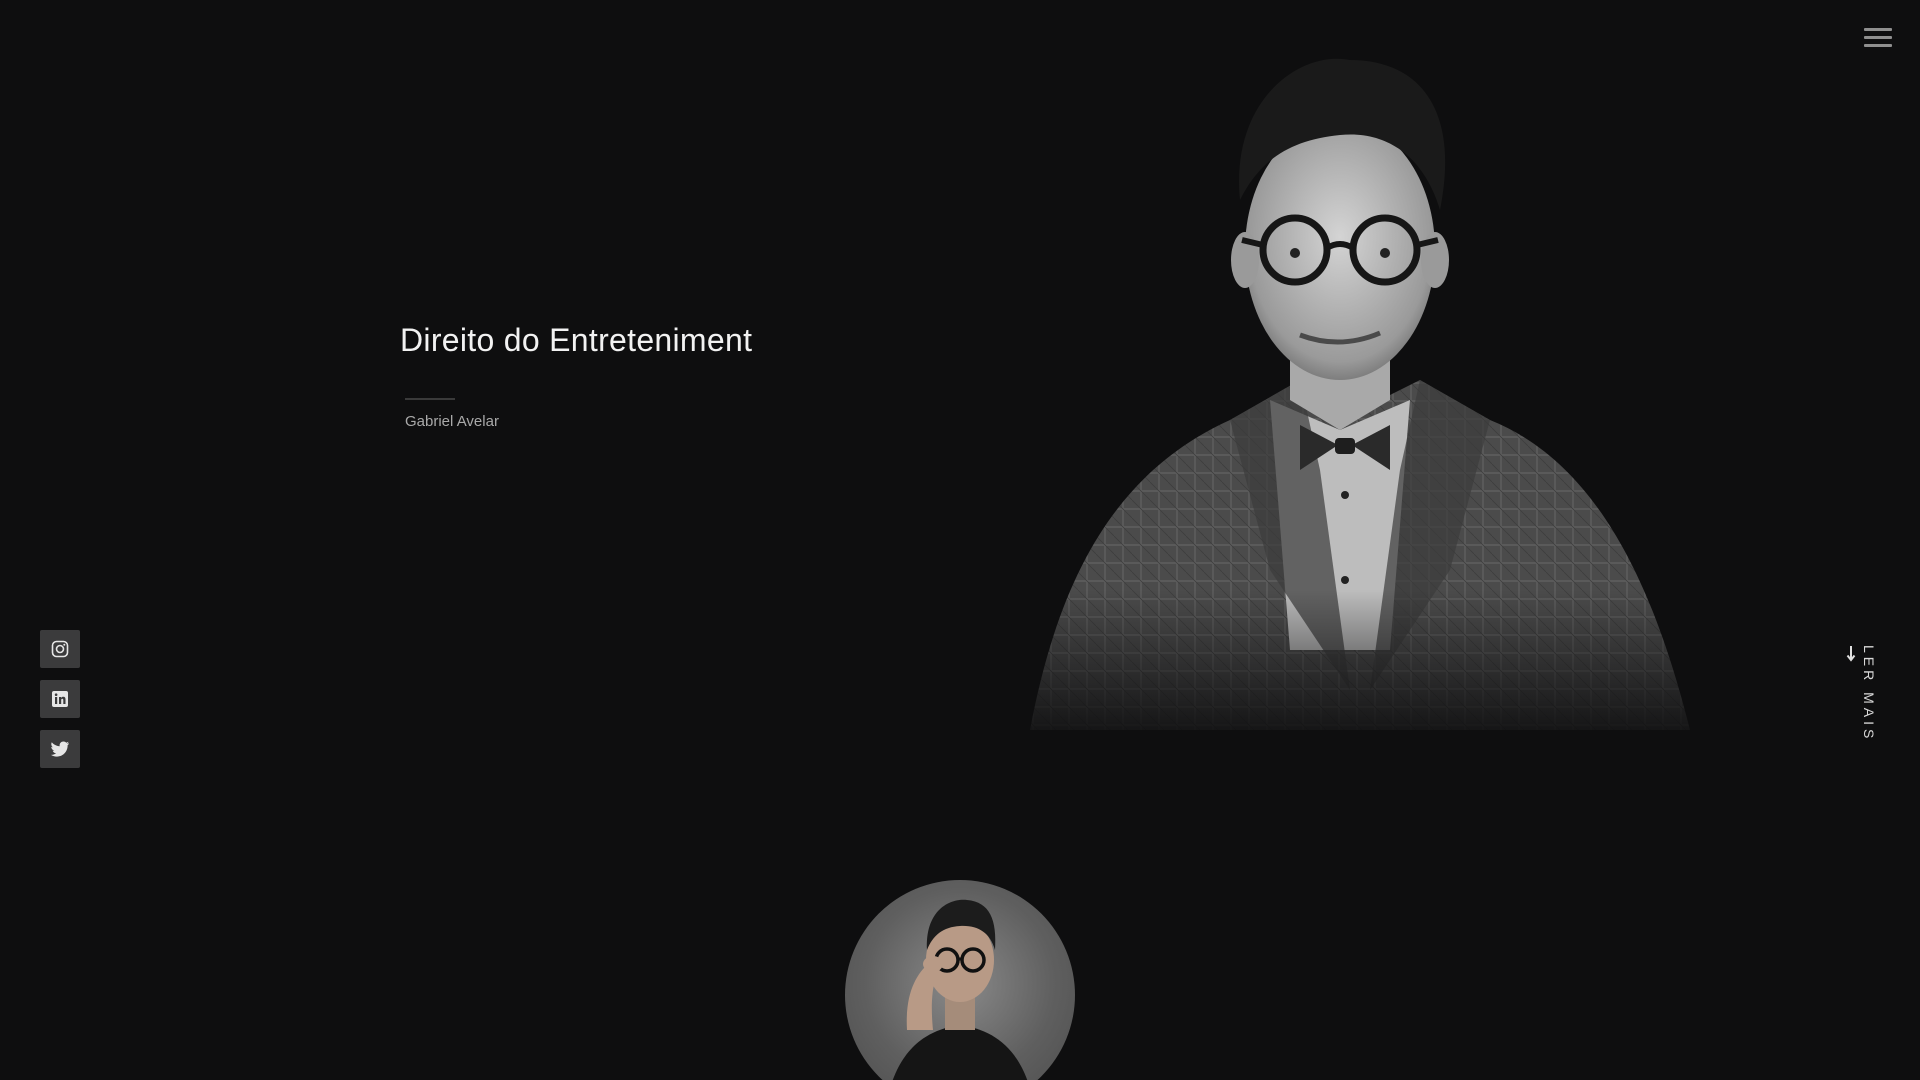 This screenshot has height=1080, width=1920. What do you see at coordinates (1851, 654) in the screenshot?
I see `arrow-down-icon` at bounding box center [1851, 654].